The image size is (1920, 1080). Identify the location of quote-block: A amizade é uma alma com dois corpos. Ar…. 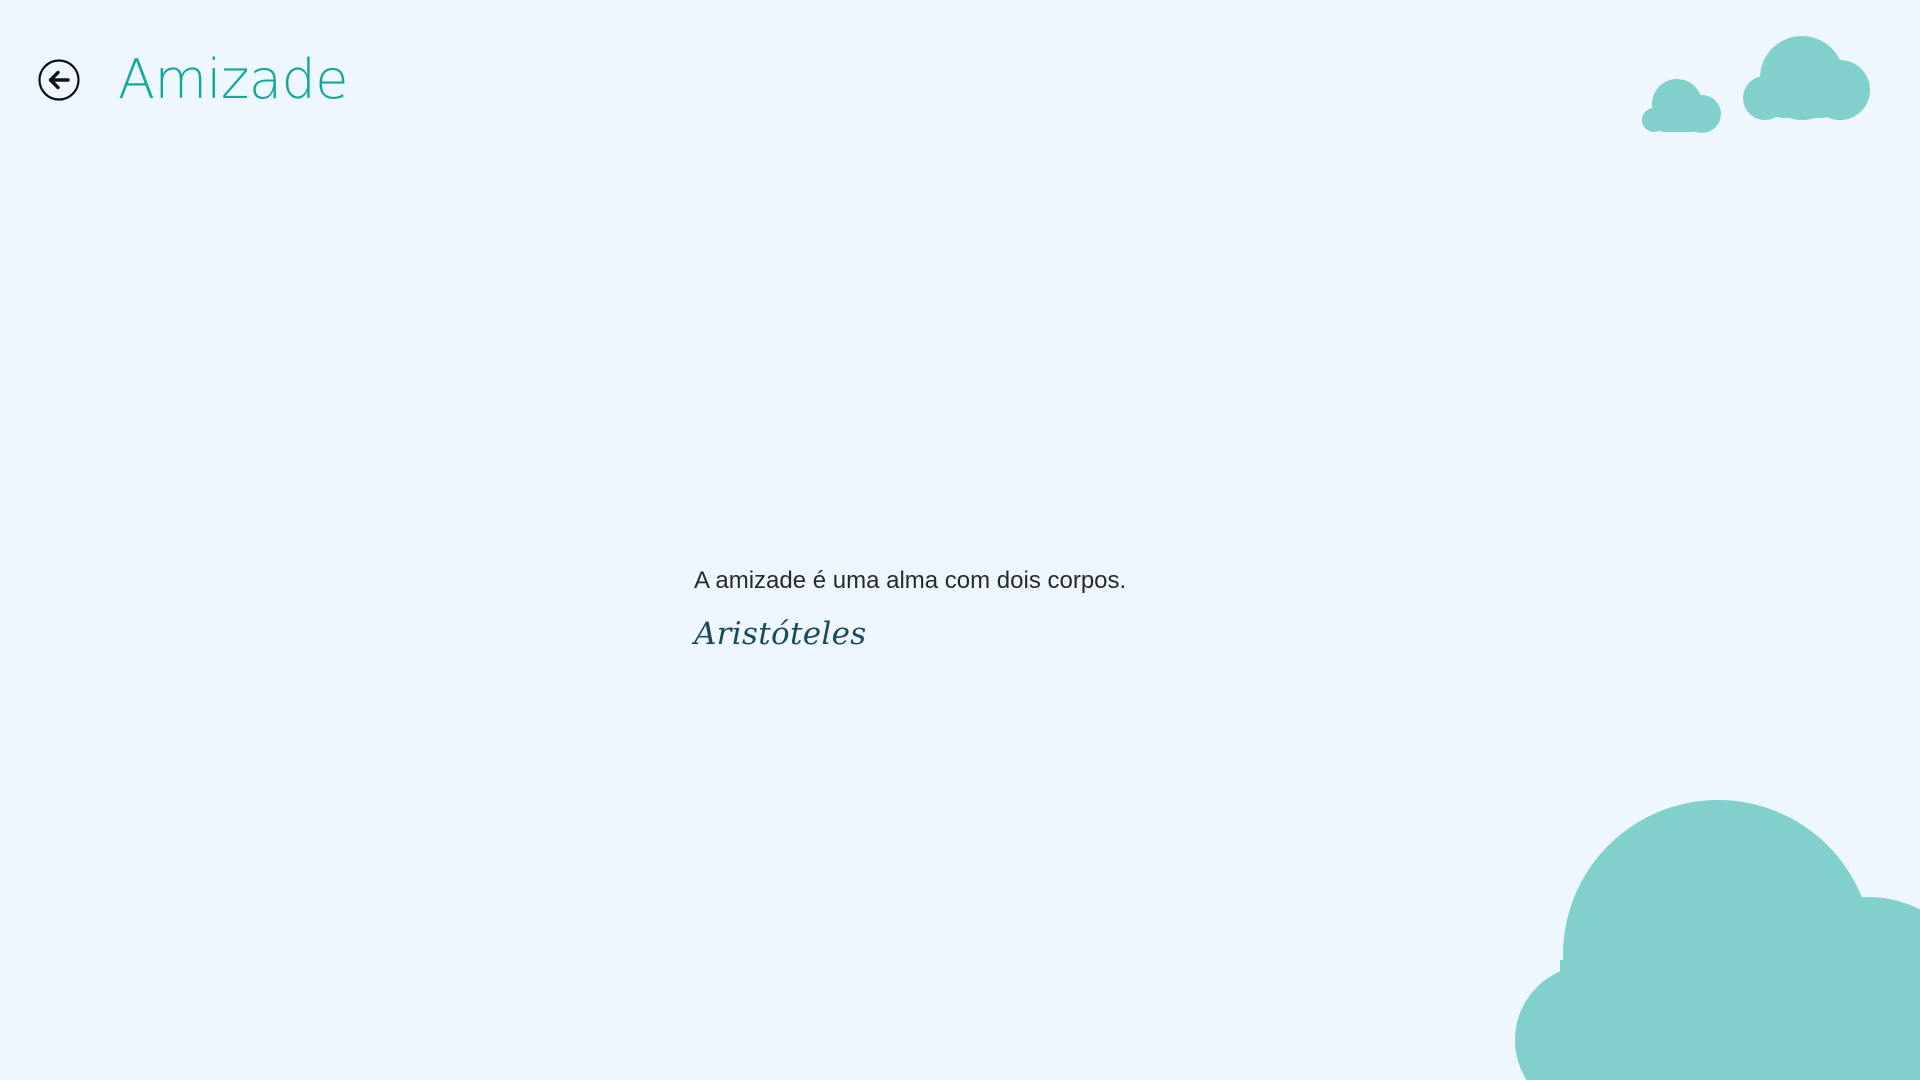
(910, 609).